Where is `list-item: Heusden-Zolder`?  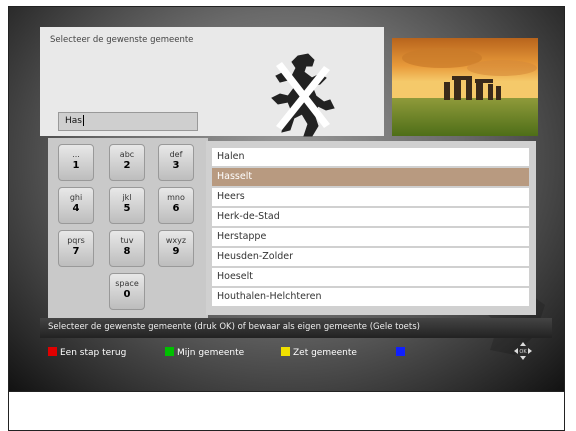 list-item: Heusden-Zolder is located at coordinates (370, 257).